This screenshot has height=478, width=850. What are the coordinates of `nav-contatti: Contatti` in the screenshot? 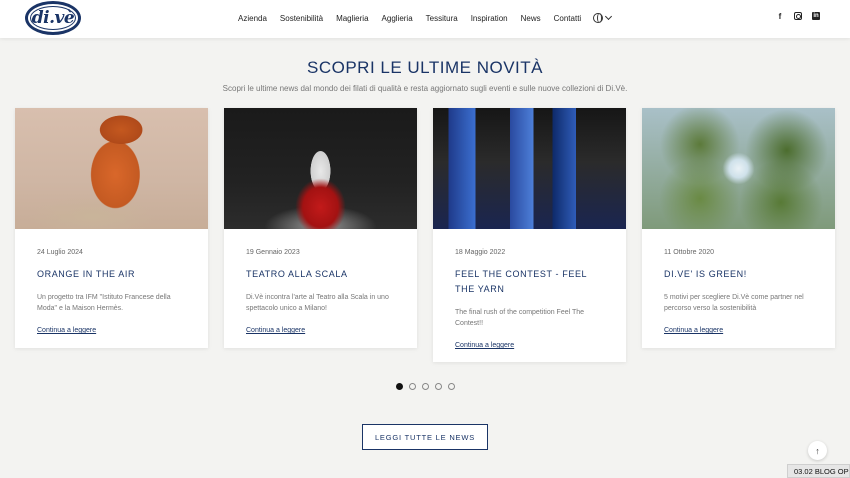 It's located at (568, 18).